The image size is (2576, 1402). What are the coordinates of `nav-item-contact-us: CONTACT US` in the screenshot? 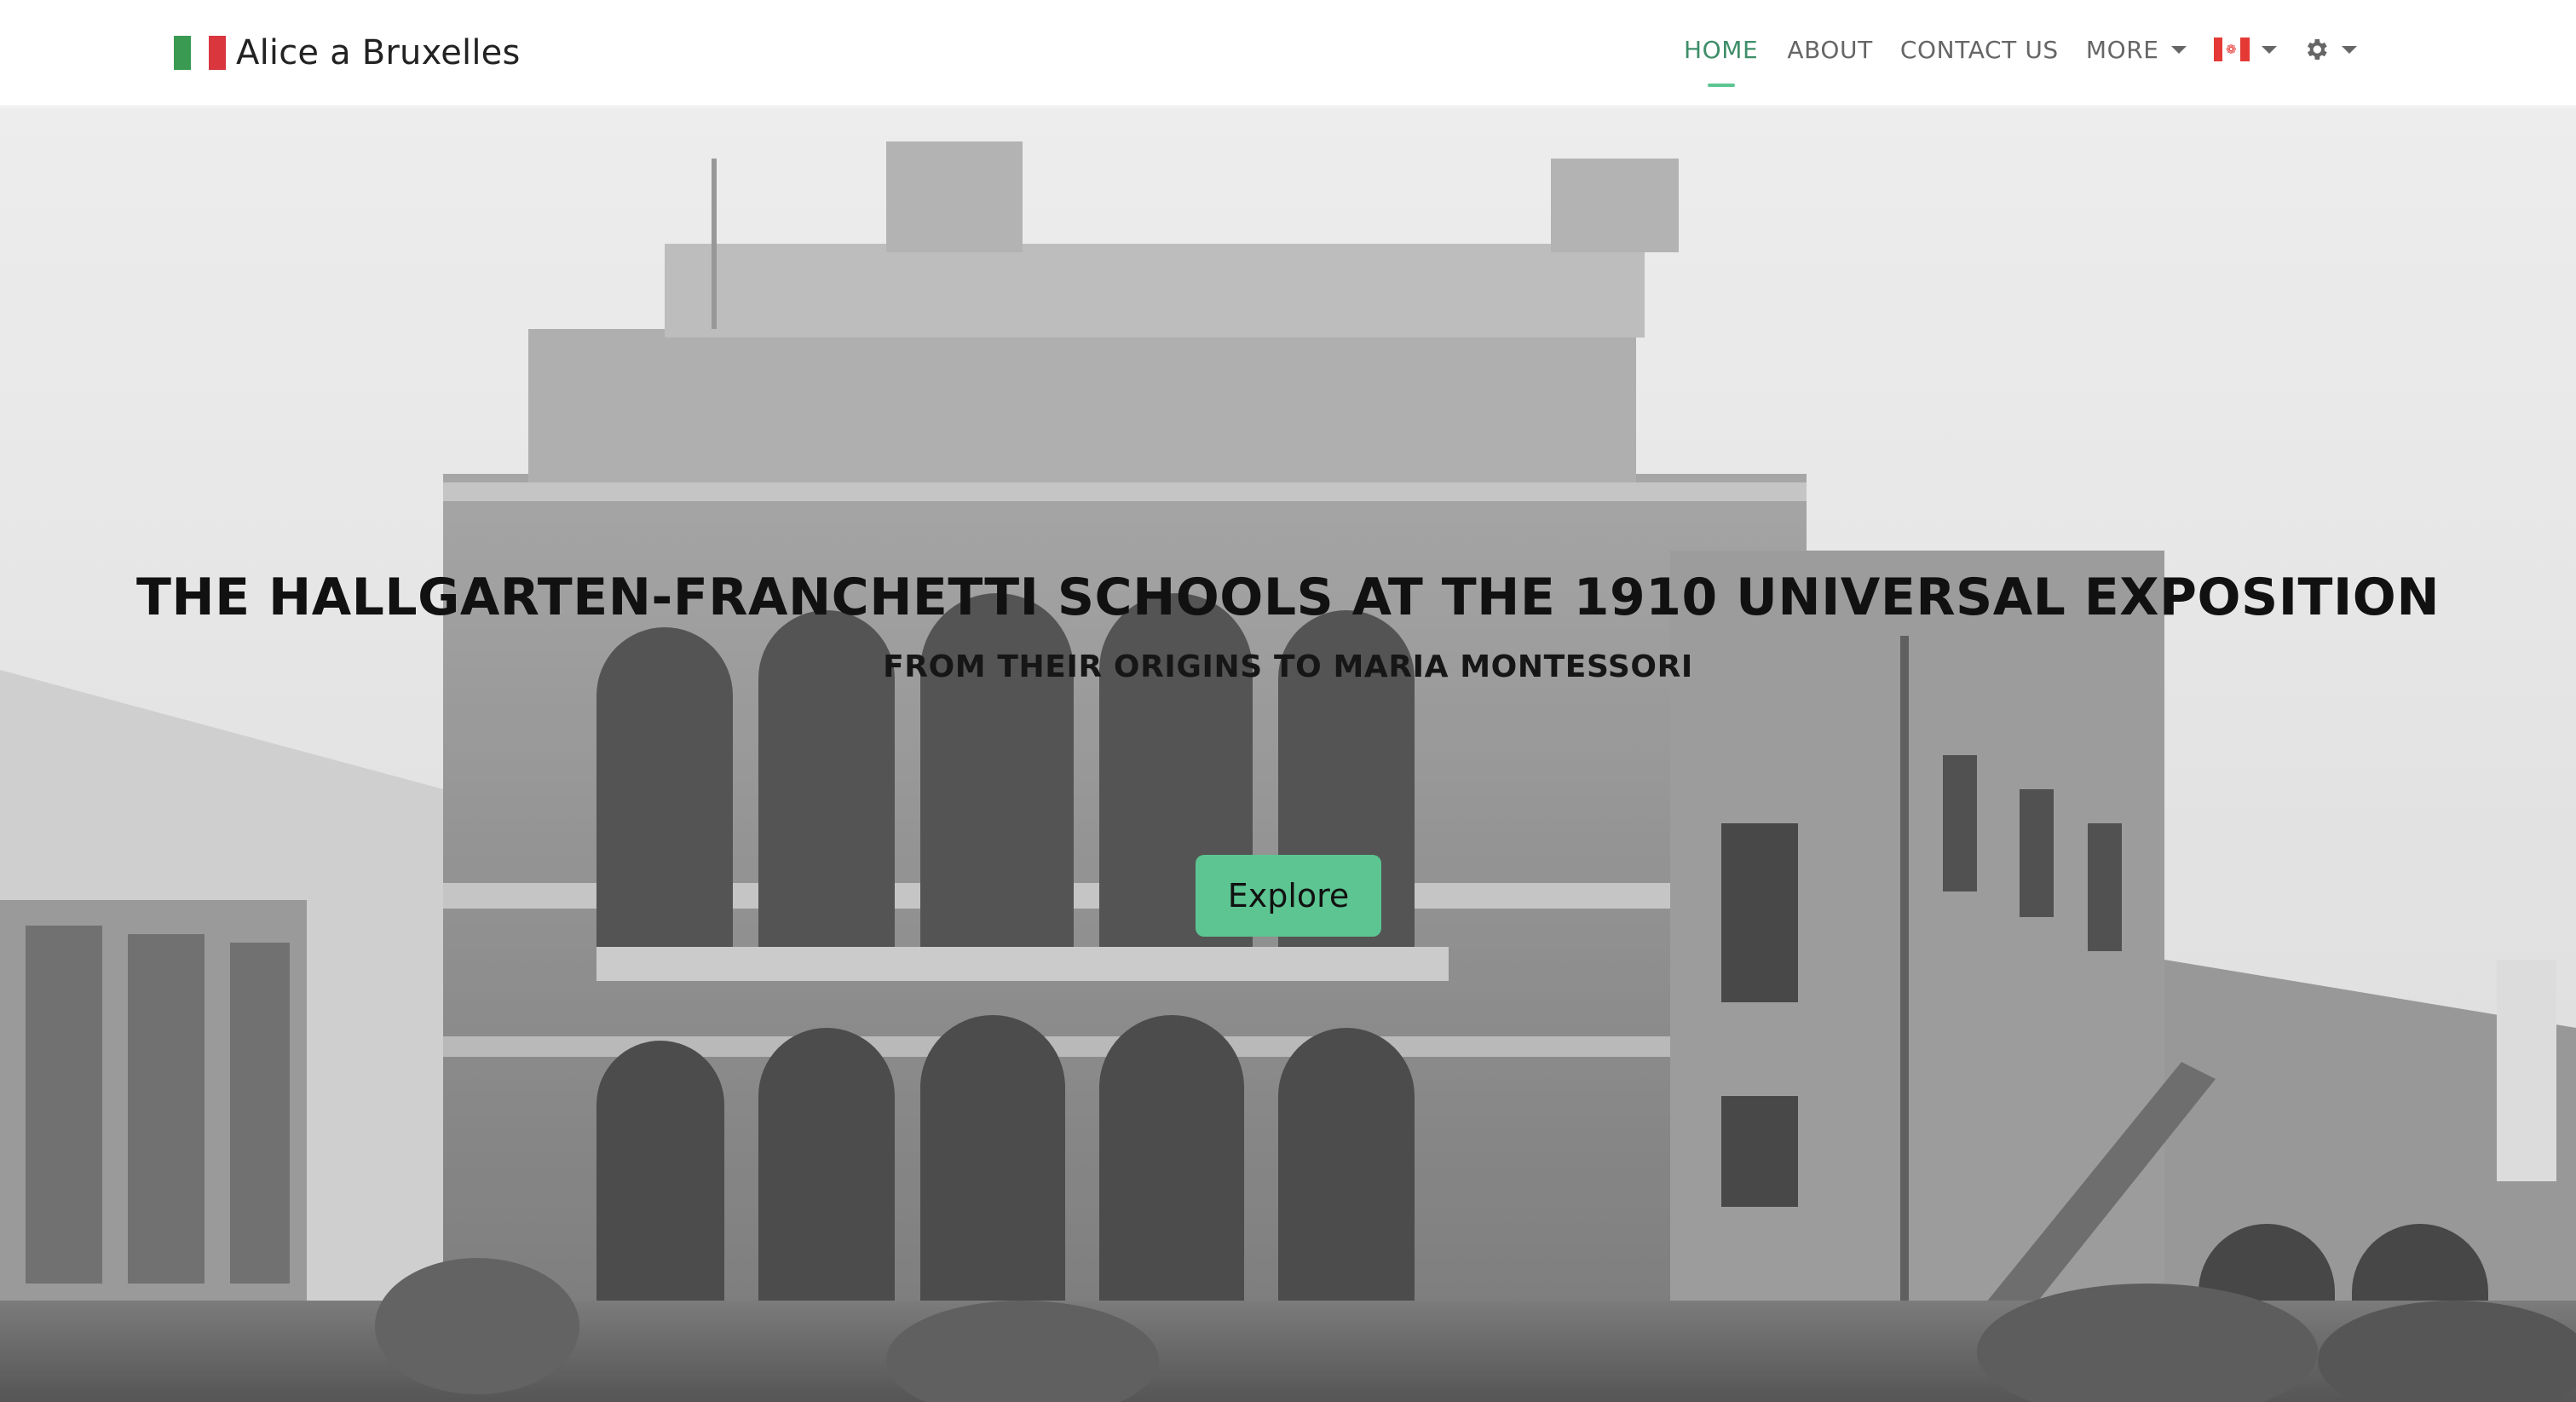 It's located at (1979, 49).